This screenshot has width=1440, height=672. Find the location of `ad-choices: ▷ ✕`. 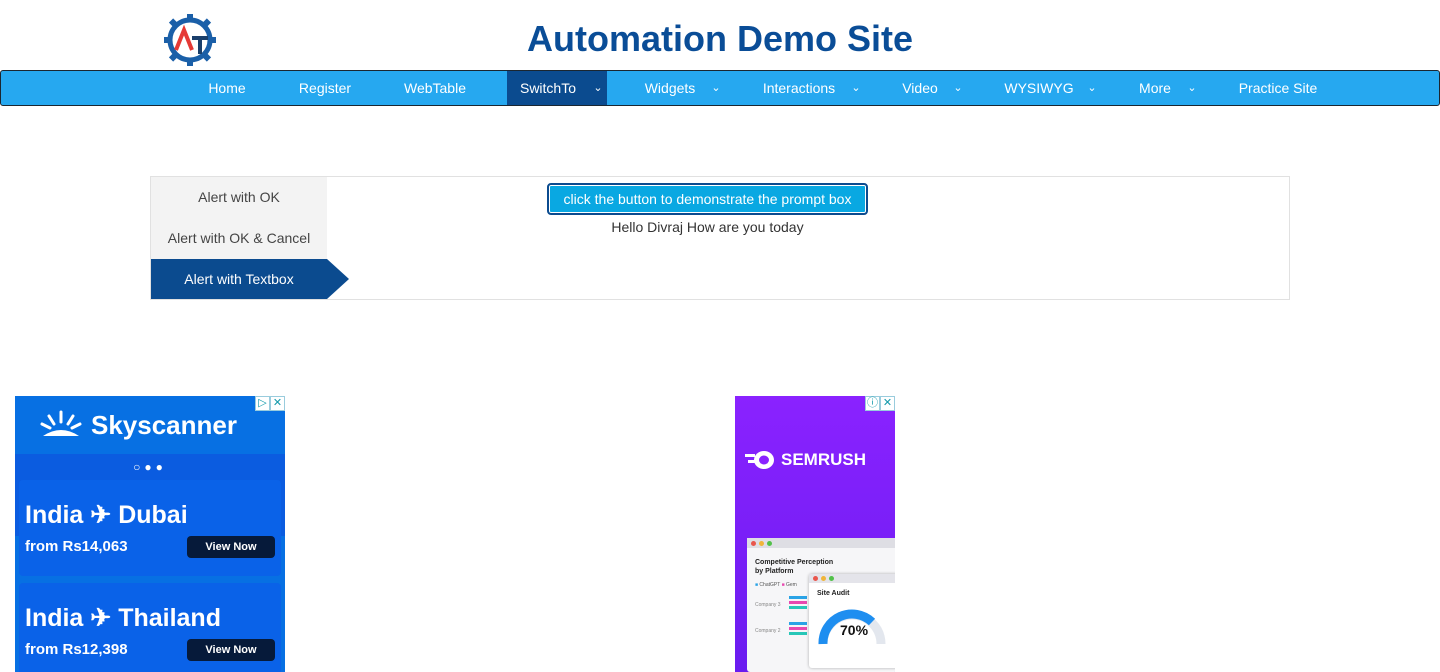

ad-choices: ▷ ✕ is located at coordinates (270, 403).